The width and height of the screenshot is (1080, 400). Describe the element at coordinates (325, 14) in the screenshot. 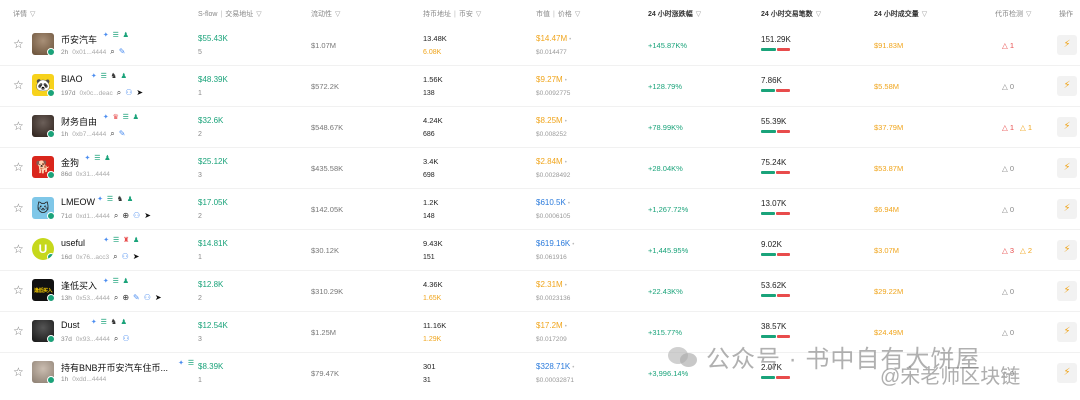

I see `header-liquidity: 流动性 ▽` at that location.